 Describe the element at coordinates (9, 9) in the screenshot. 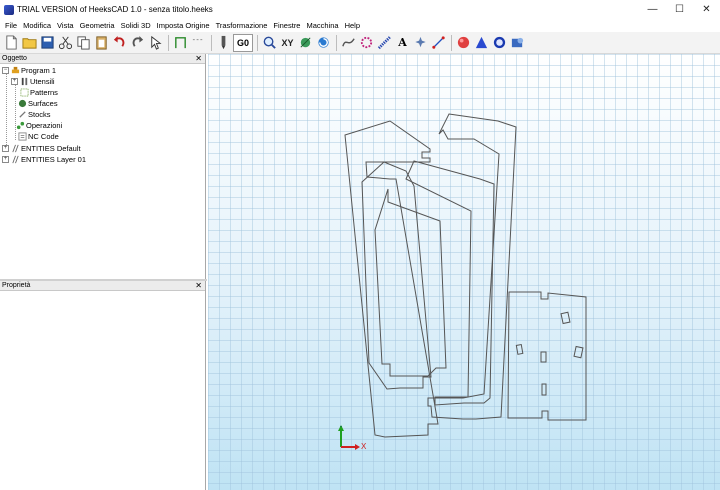

I see `app-icon` at that location.